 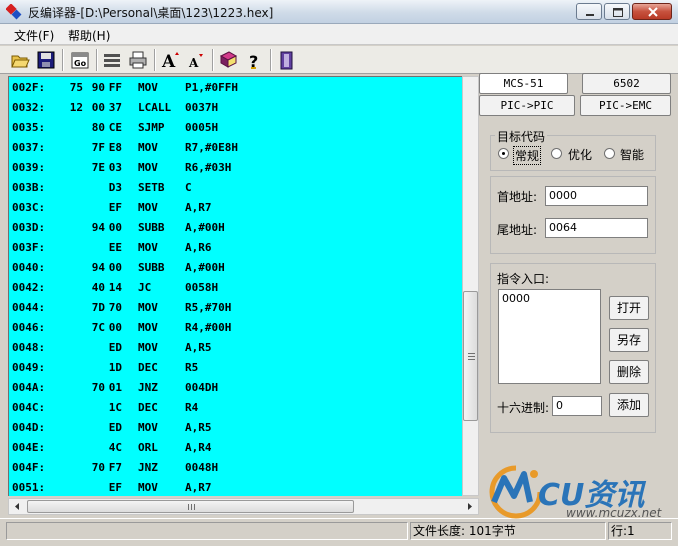 I want to click on font-decrease-icon: A, so click(x=195, y=62).